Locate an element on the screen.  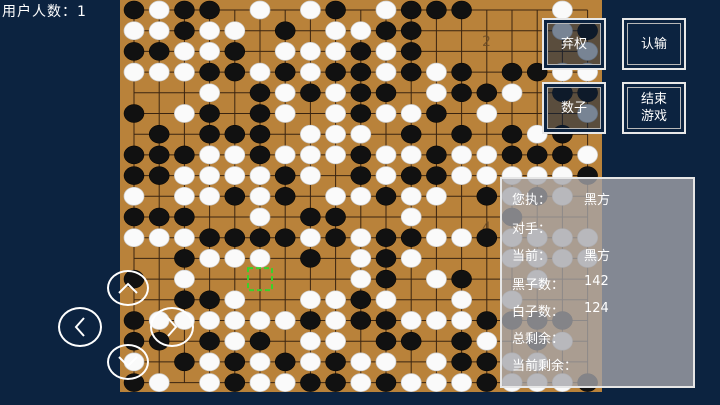
current-turn-label: 当前： is located at coordinates (532, 256).